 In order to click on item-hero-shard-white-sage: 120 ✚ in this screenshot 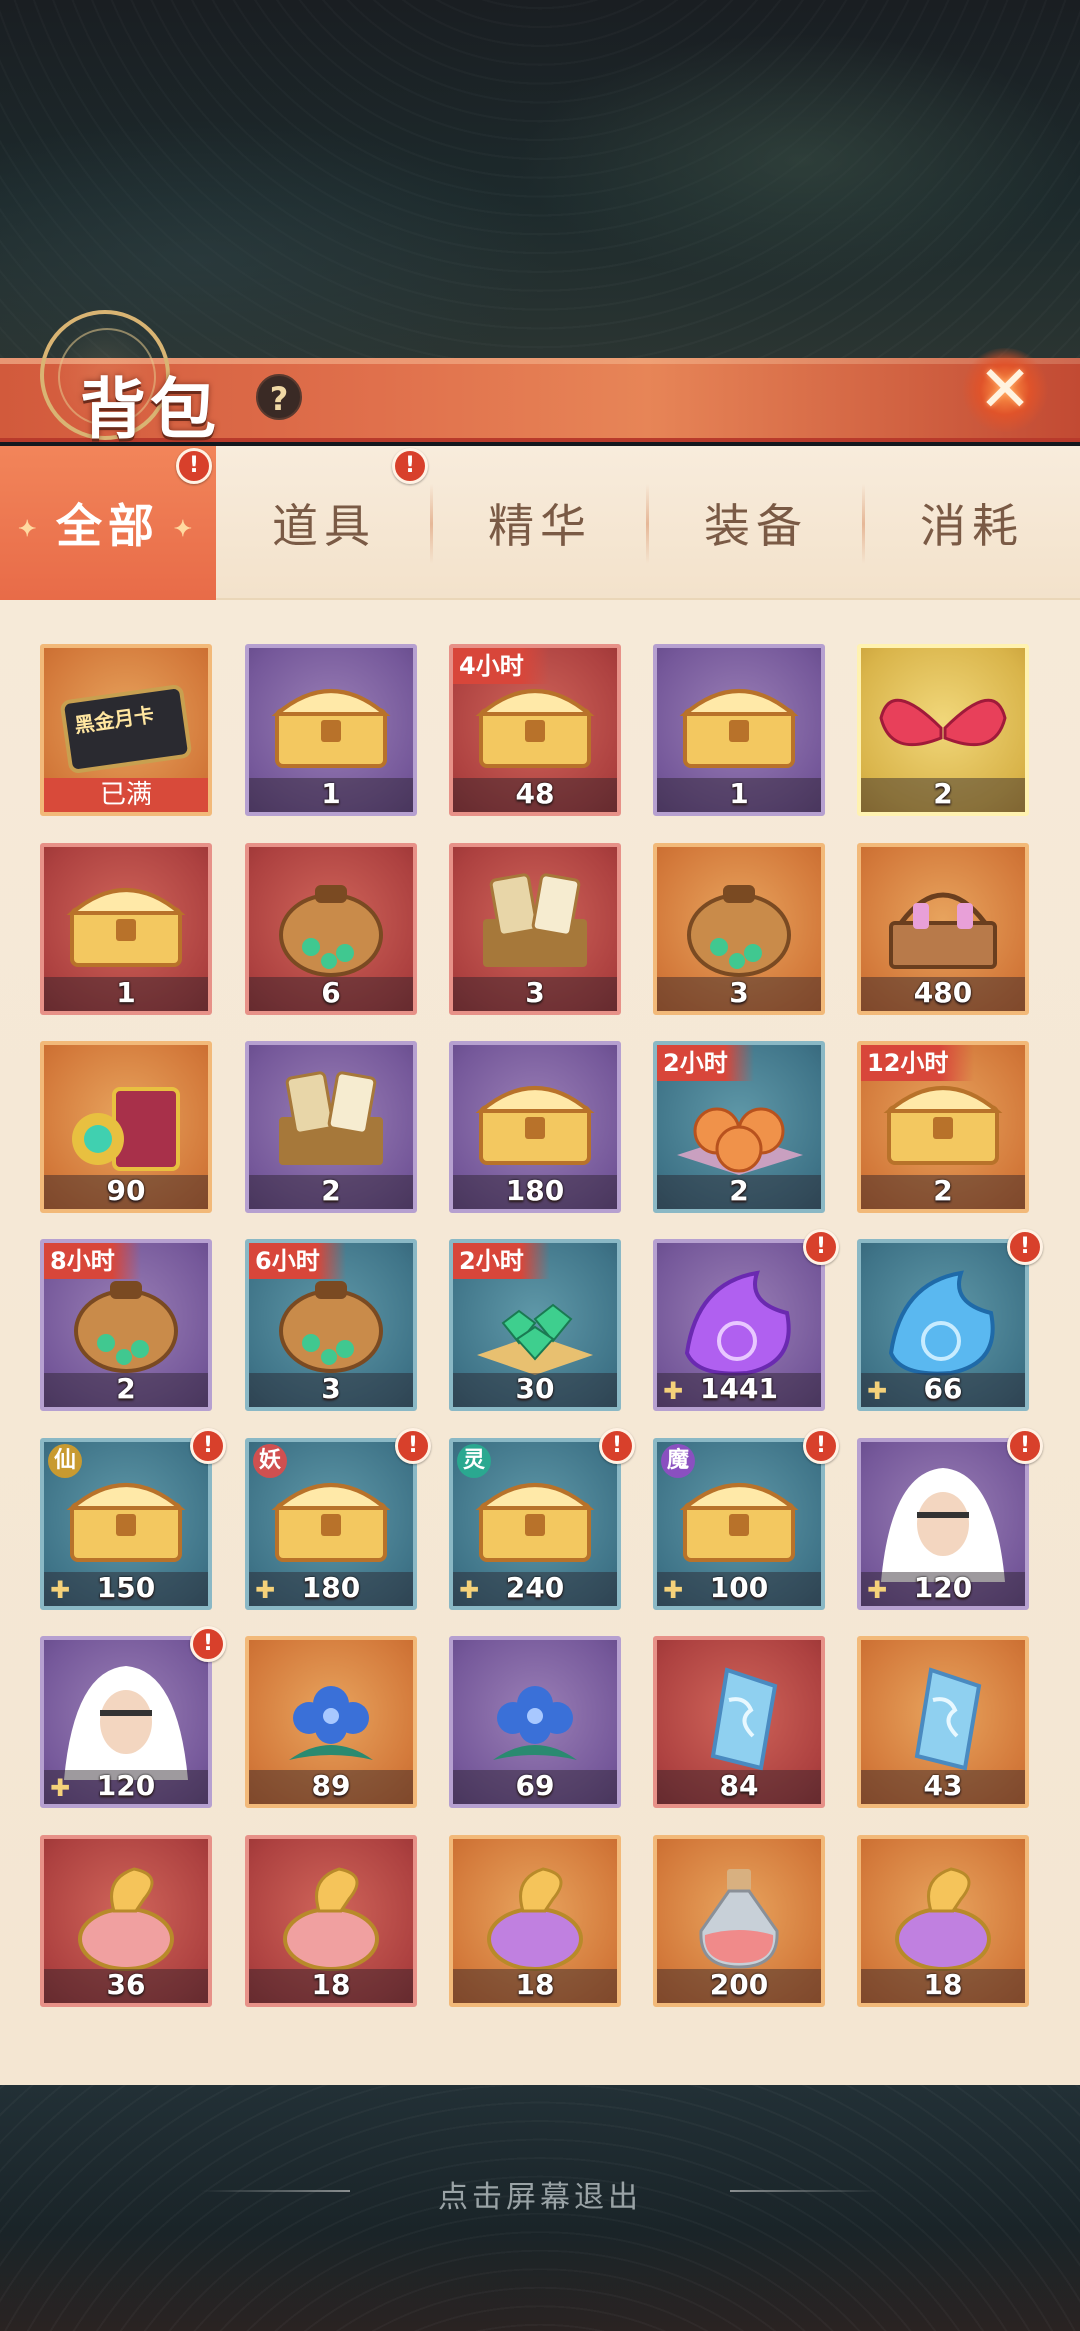, I will do `click(126, 1722)`.